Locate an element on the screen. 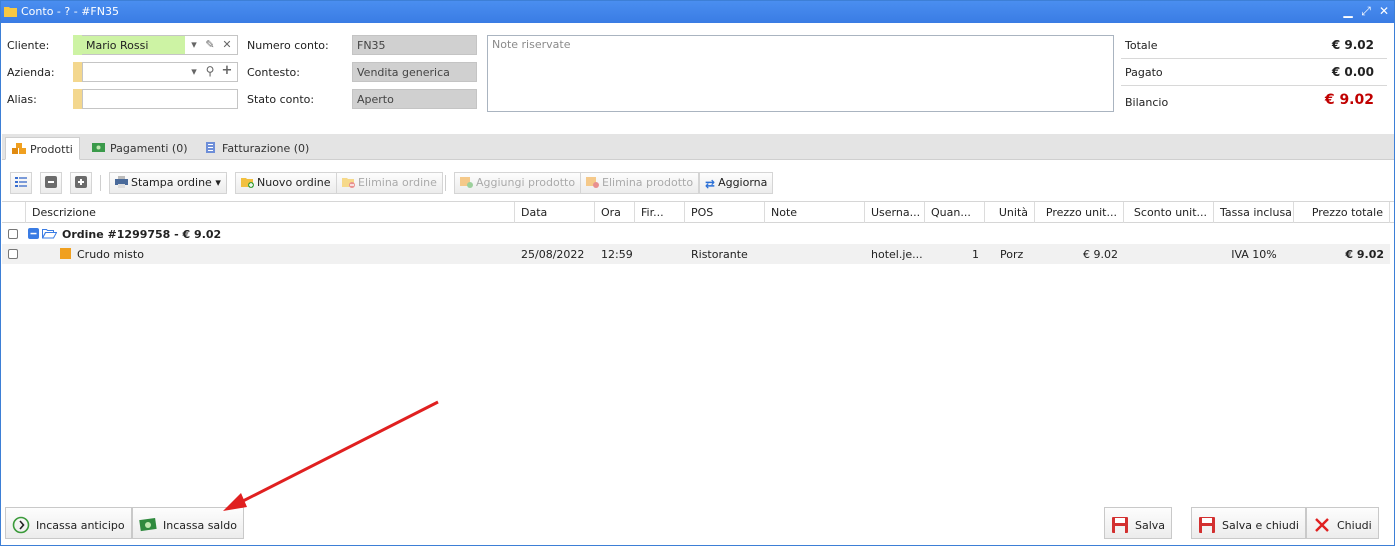 The height and width of the screenshot is (546, 1395). incassa-anticipo-button: Incassa anticipo is located at coordinates (68, 523).